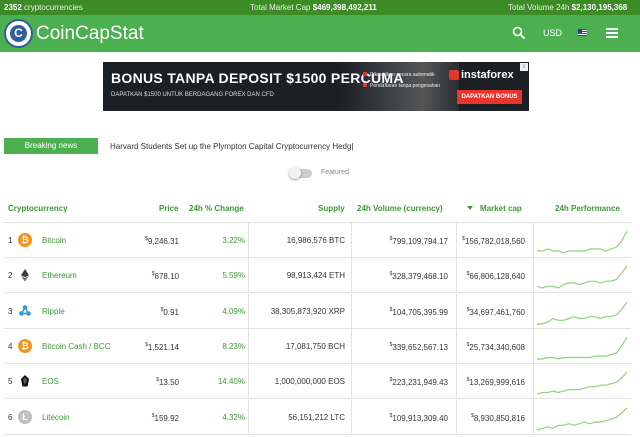 The image size is (640, 437). What do you see at coordinates (401, 86) in the screenshot?
I see `ad-bullet: Pendaftaran tanpa pengesahan` at bounding box center [401, 86].